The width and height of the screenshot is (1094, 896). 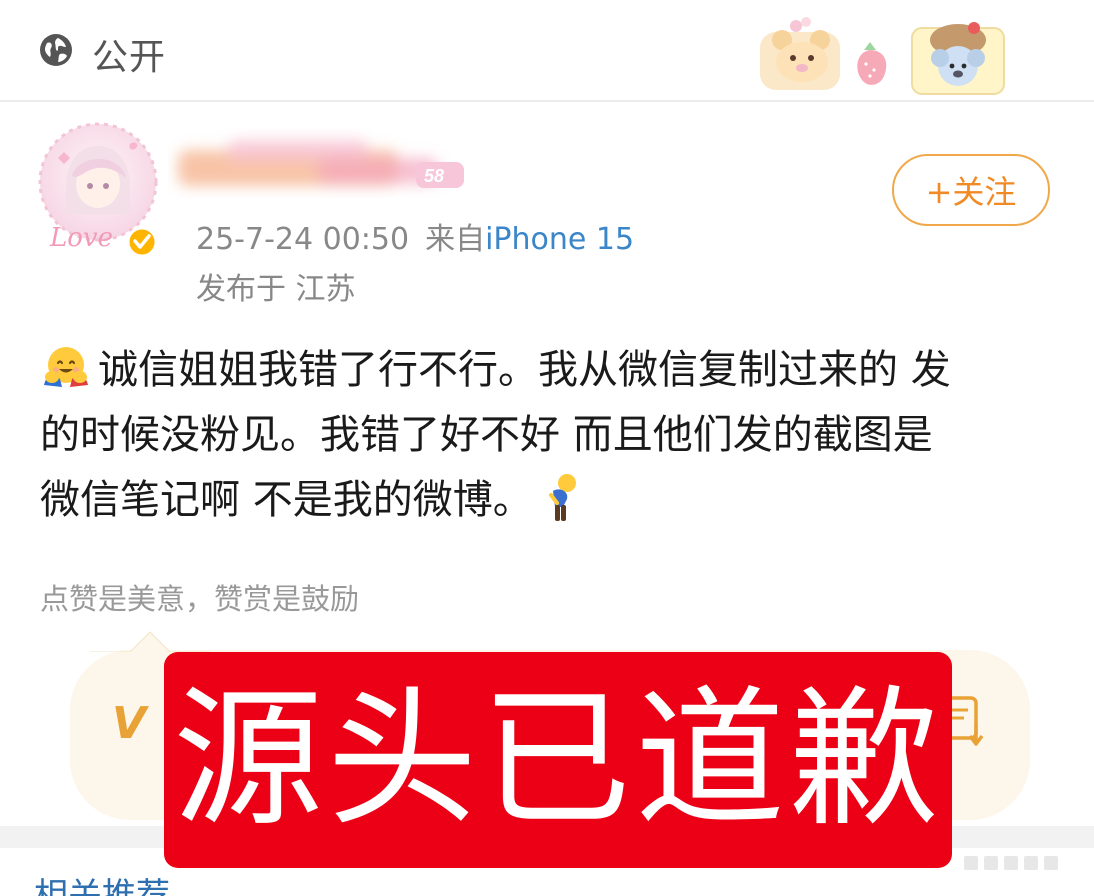 I want to click on verified-badge-icon, so click(x=142, y=242).